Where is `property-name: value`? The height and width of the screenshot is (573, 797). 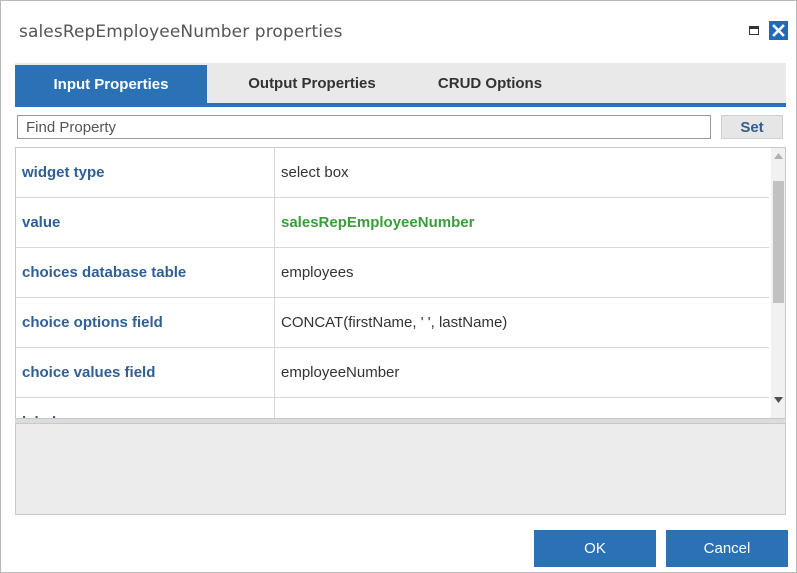 property-name: value is located at coordinates (145, 222).